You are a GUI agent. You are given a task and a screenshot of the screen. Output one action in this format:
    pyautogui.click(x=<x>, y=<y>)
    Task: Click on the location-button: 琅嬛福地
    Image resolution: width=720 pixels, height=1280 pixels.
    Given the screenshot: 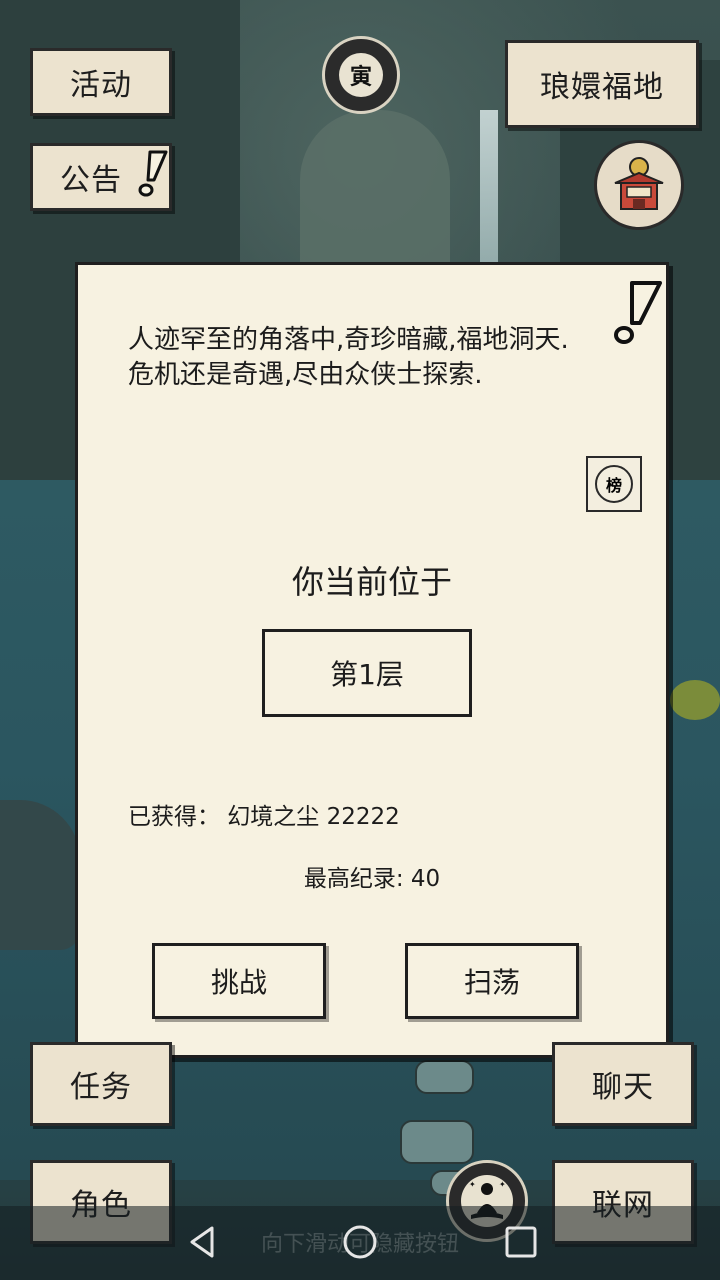 What is the action you would take?
    pyautogui.click(x=602, y=84)
    